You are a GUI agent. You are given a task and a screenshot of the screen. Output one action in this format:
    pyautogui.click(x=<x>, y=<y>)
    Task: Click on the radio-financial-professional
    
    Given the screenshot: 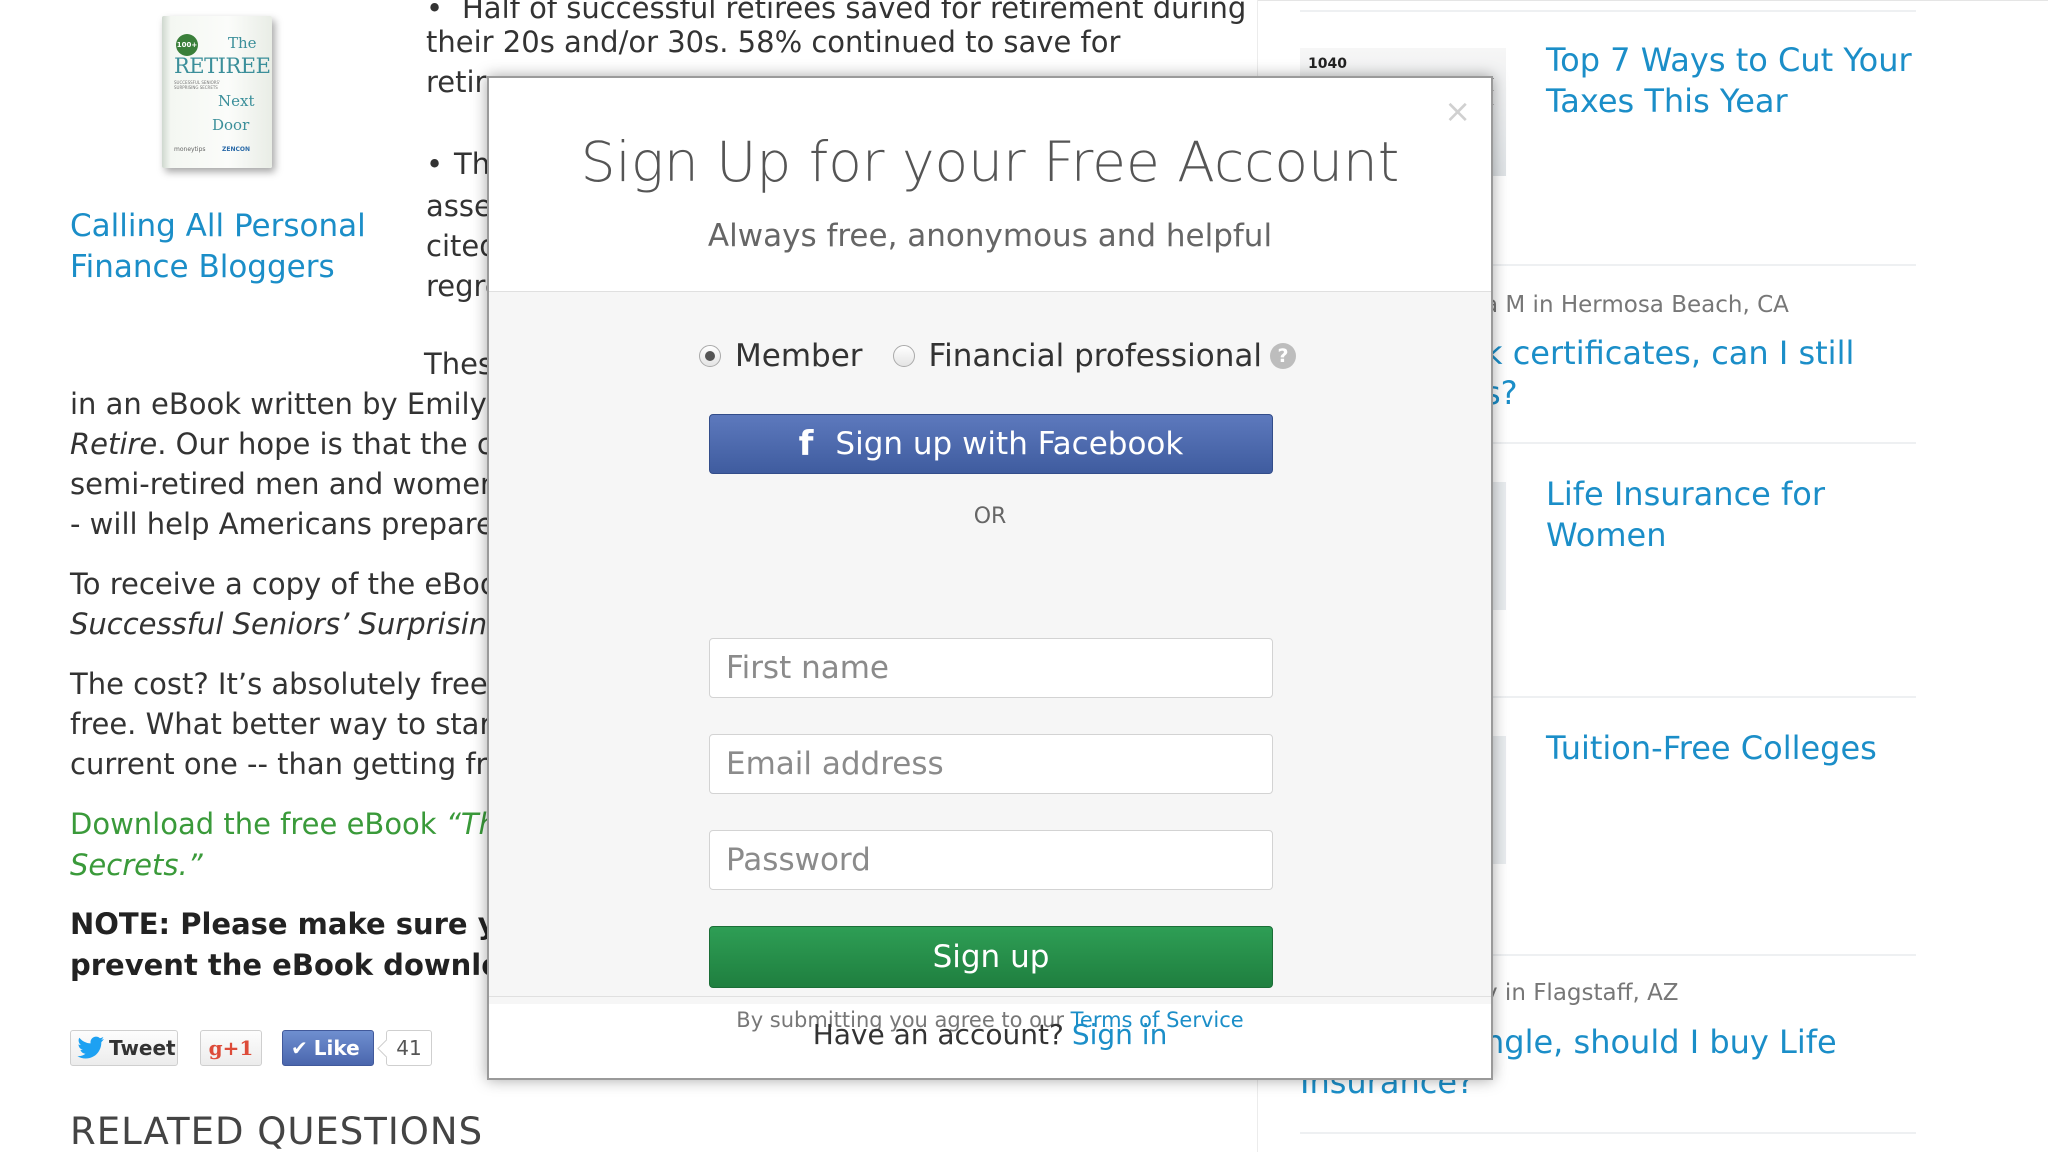 What is the action you would take?
    pyautogui.click(x=903, y=356)
    